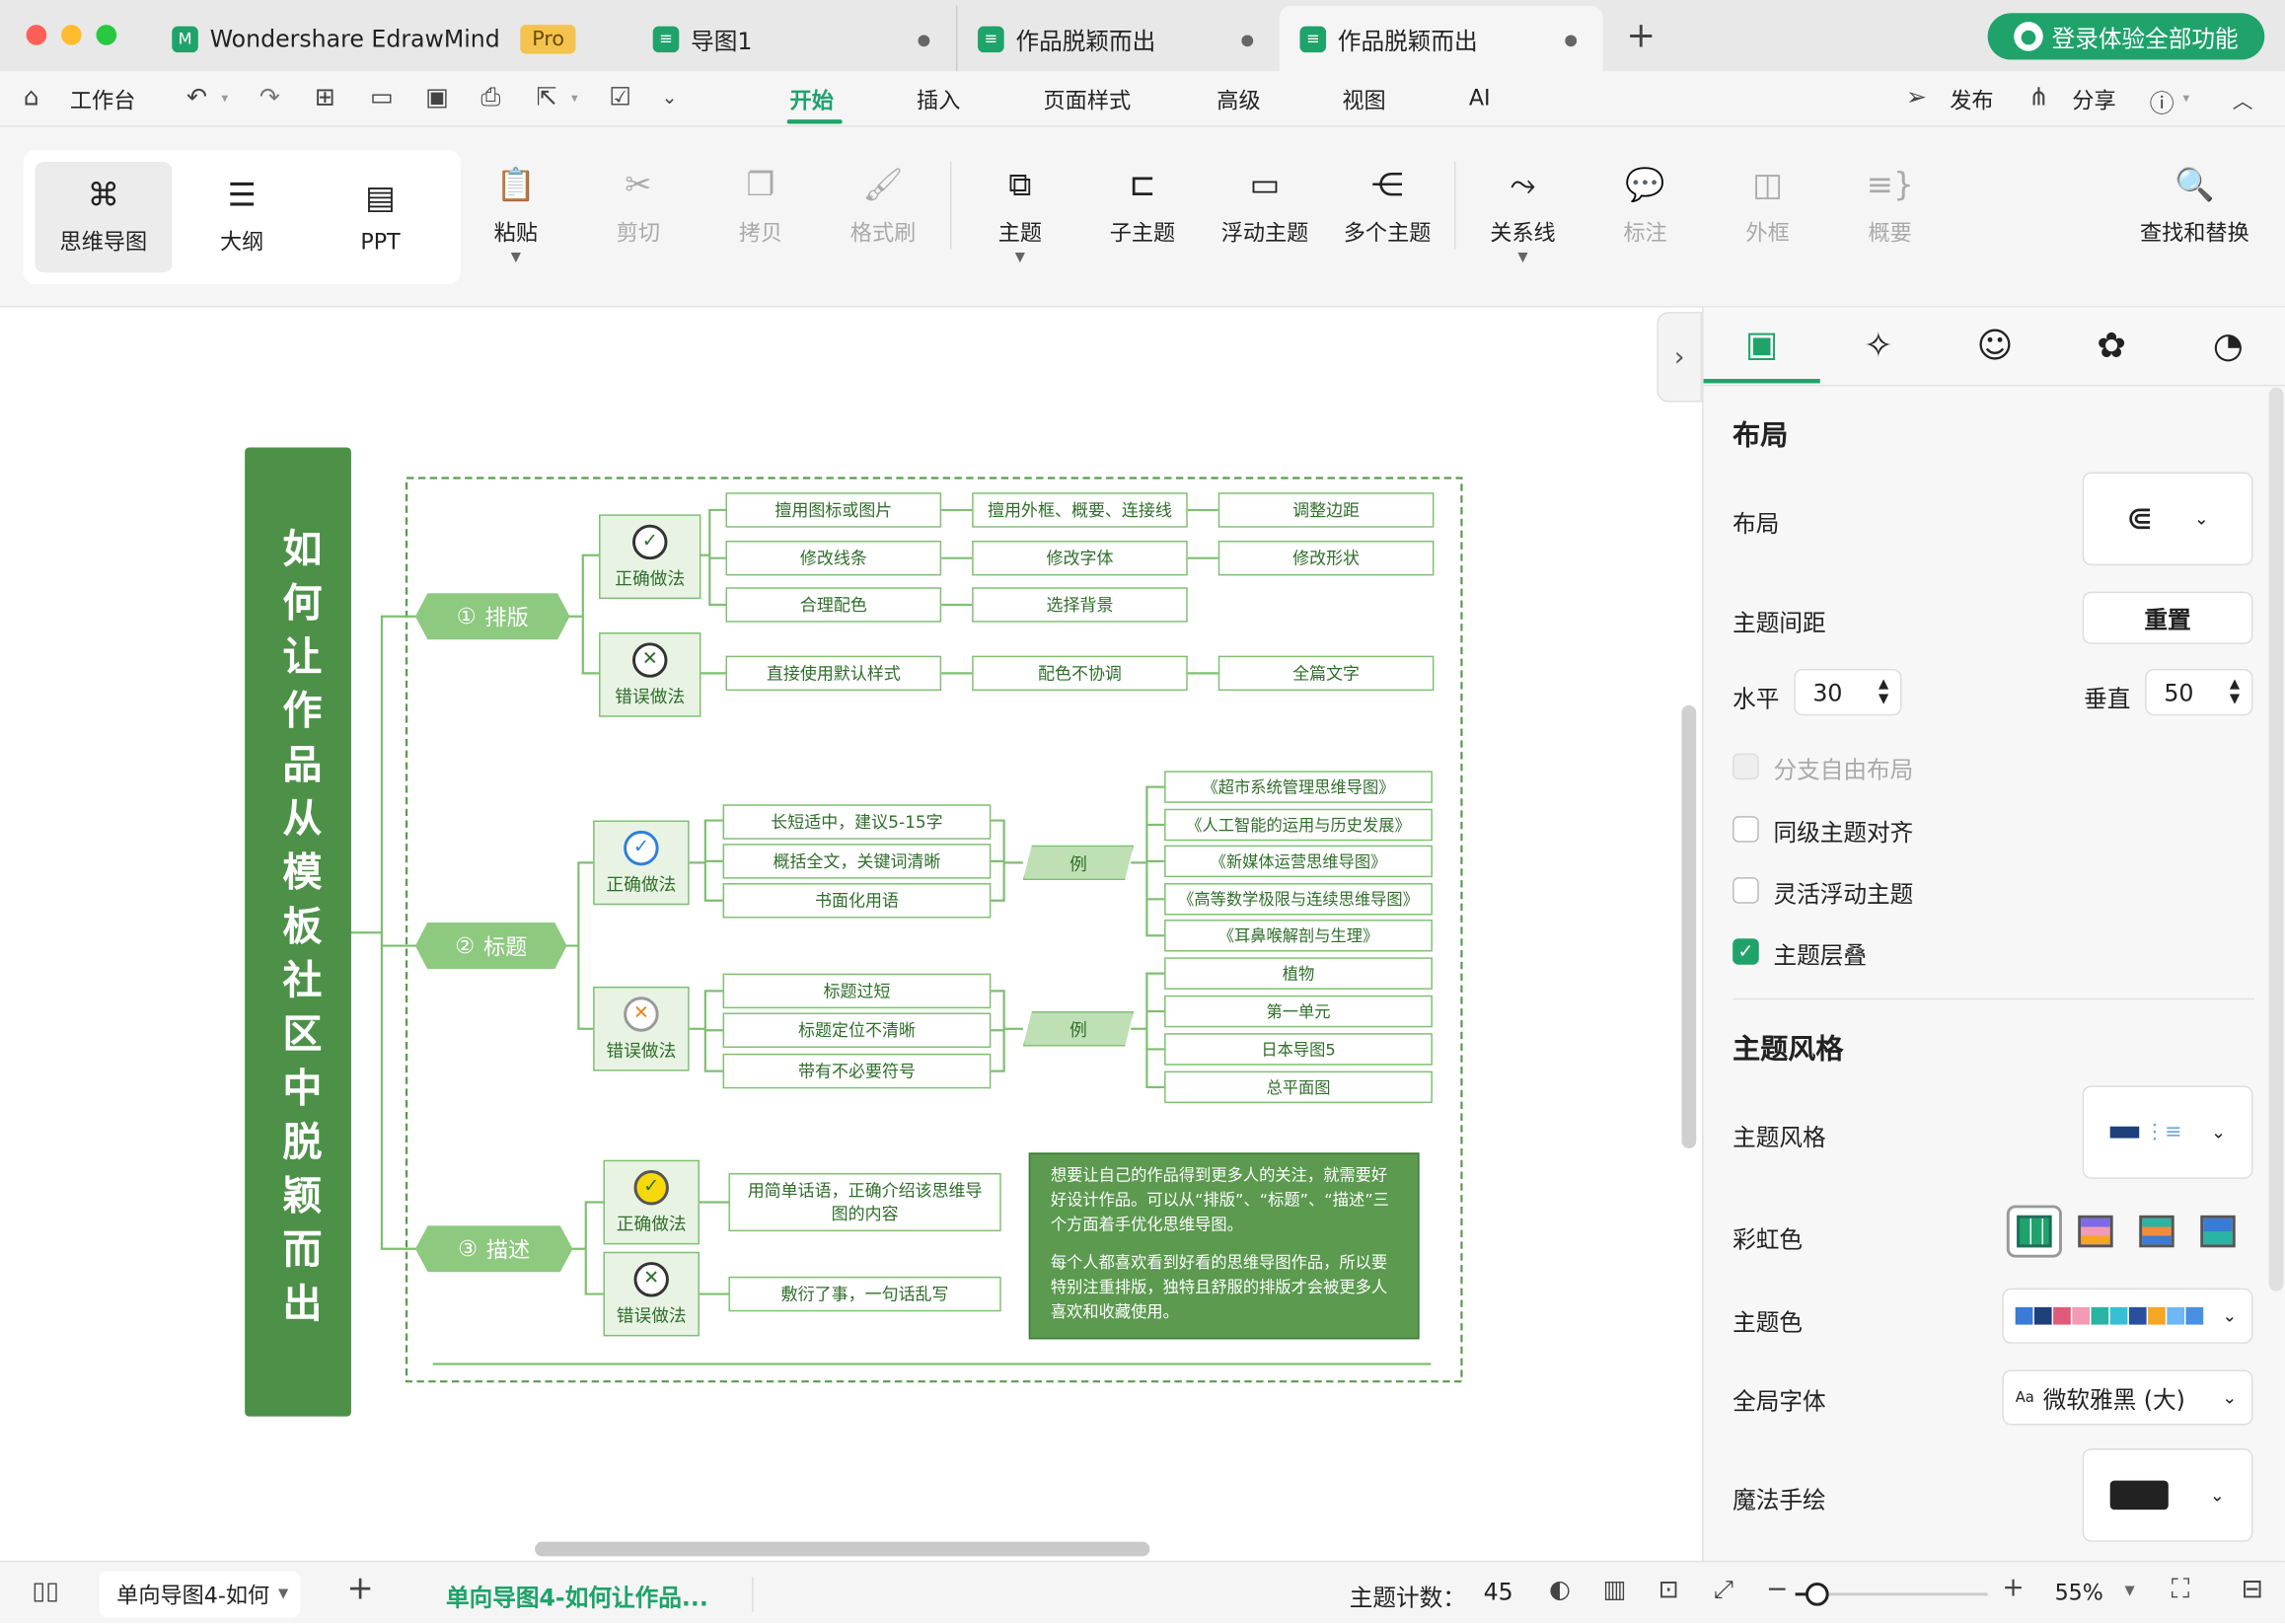  Describe the element at coordinates (857, 1030) in the screenshot. I see `leaf-node: 标题定位不清晰` at that location.